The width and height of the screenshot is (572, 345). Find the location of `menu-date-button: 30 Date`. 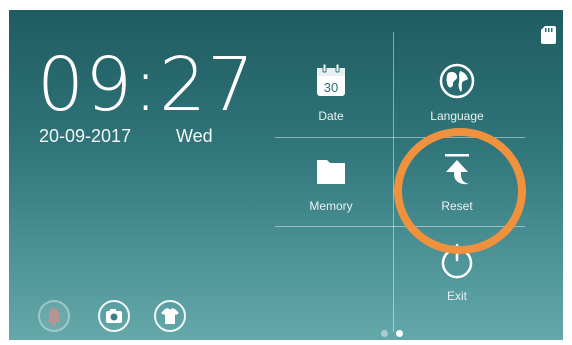

menu-date-button: 30 Date is located at coordinates (331, 92).